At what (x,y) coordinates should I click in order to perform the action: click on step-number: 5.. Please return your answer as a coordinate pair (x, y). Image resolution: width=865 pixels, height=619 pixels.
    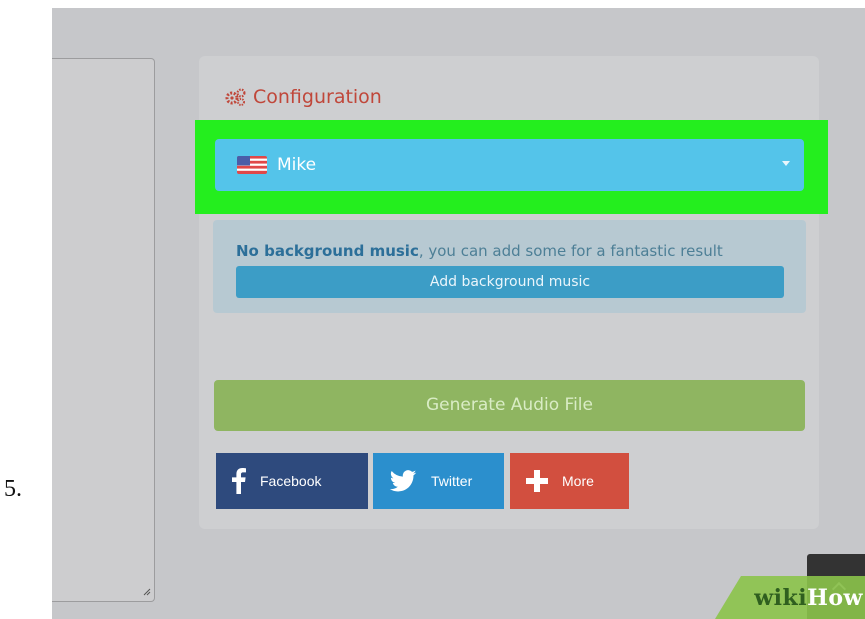
    Looking at the image, I should click on (13, 489).